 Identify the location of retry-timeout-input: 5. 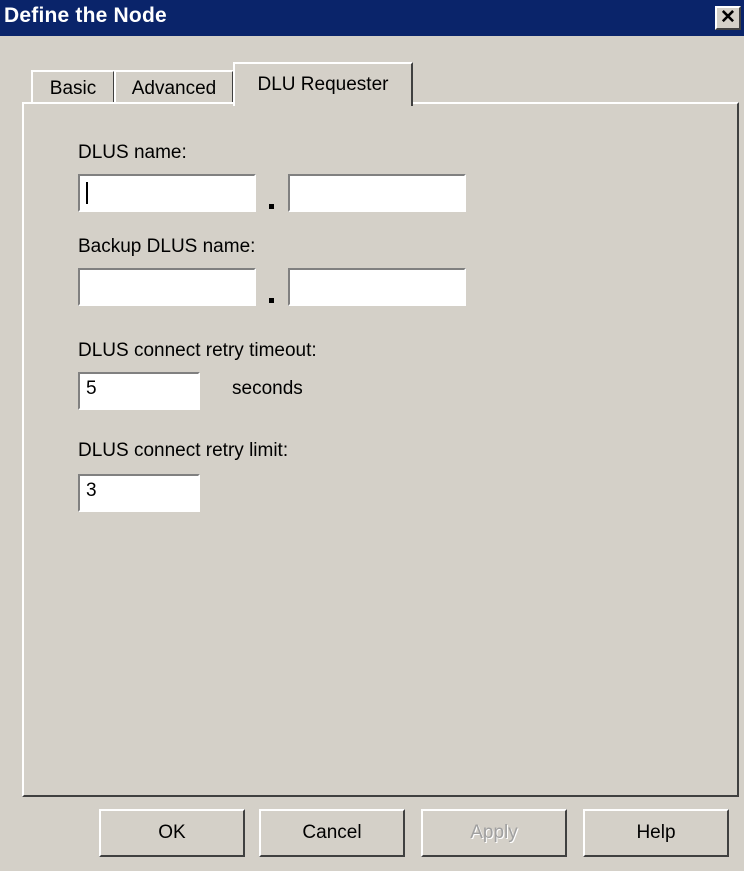
(139, 391).